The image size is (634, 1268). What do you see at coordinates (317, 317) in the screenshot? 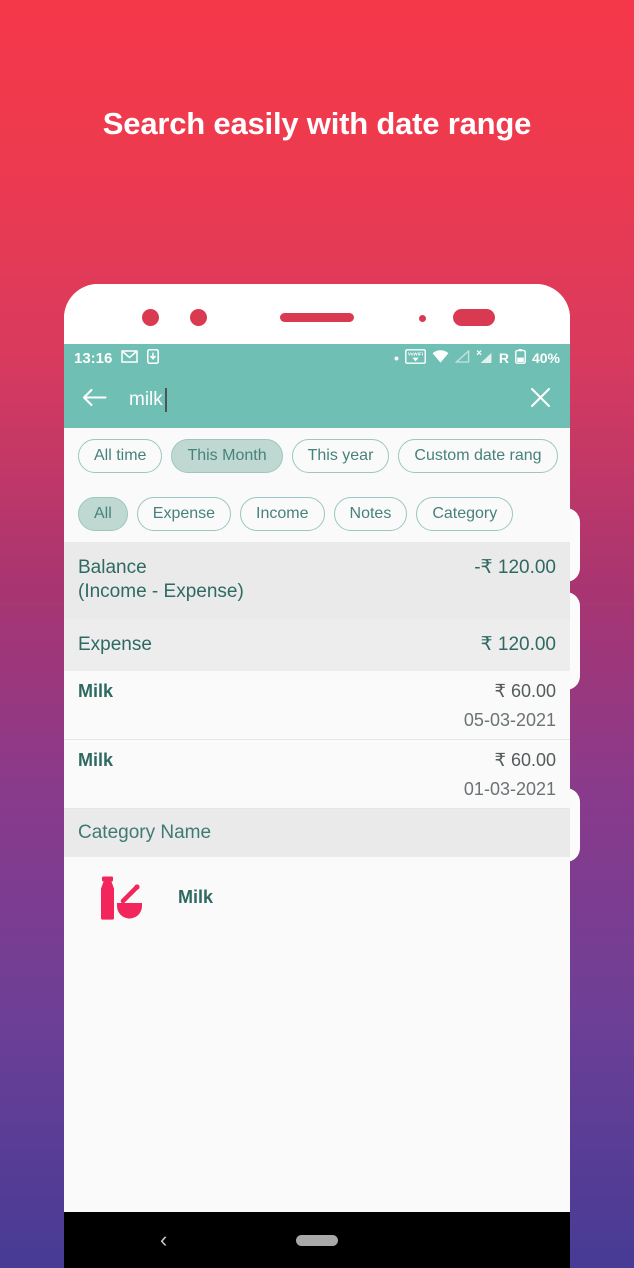
I see `earpiece-speaker-icon` at bounding box center [317, 317].